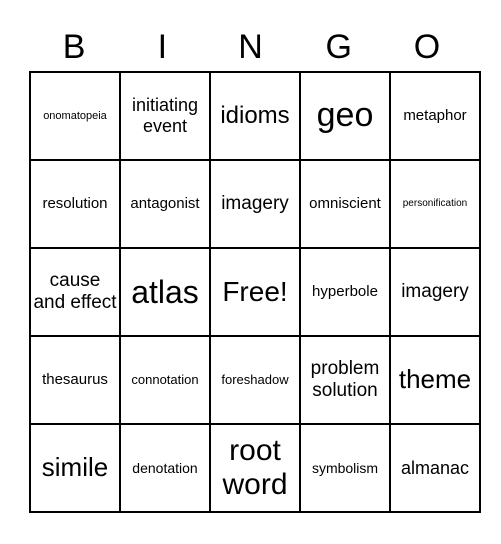  I want to click on bingo-cell: atlas, so click(165, 292).